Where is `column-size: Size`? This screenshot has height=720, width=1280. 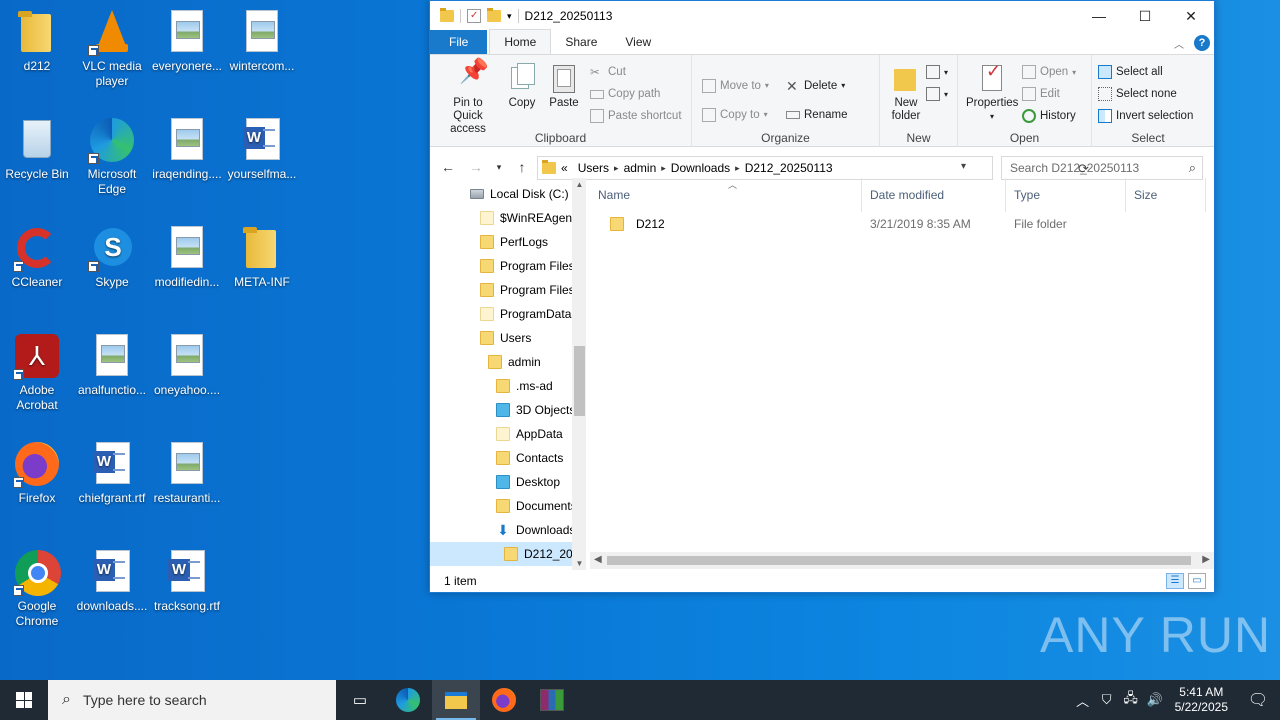 column-size: Size is located at coordinates (1166, 195).